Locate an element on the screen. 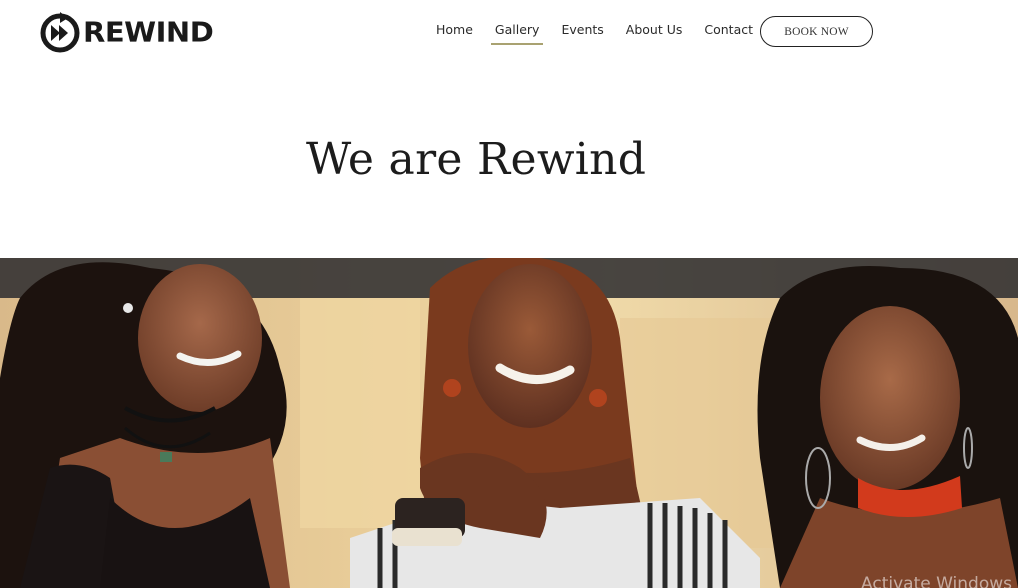 Image resolution: width=1018 pixels, height=588 pixels. page-title: We are Rewind is located at coordinates (476, 159).